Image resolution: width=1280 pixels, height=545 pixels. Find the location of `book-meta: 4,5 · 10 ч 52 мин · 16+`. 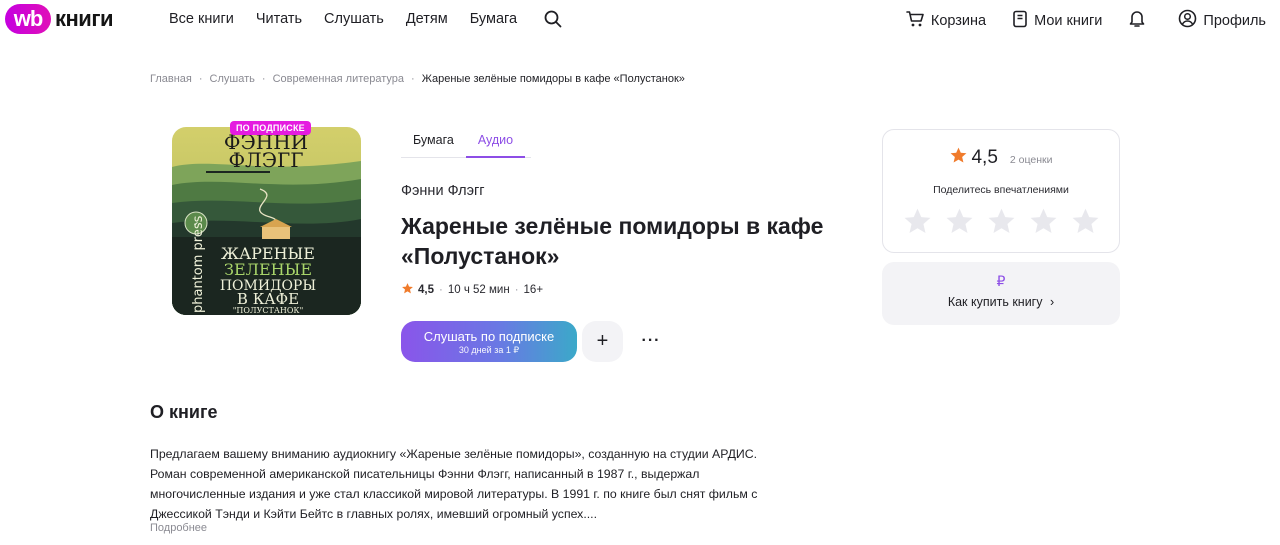

book-meta: 4,5 · 10 ч 52 мин · 16+ is located at coordinates (472, 290).